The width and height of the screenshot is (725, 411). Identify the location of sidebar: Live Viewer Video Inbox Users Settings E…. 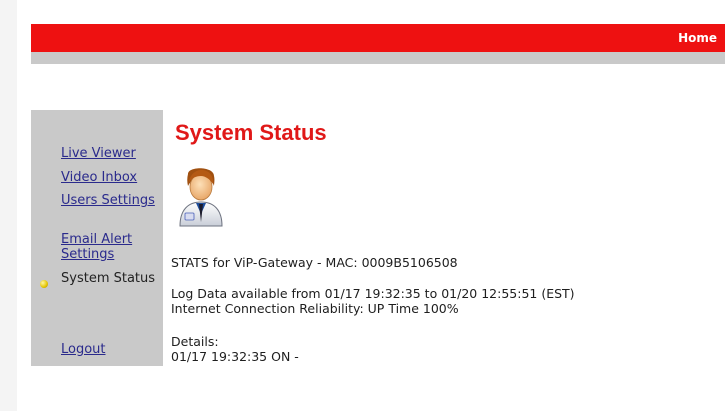
(97, 238).